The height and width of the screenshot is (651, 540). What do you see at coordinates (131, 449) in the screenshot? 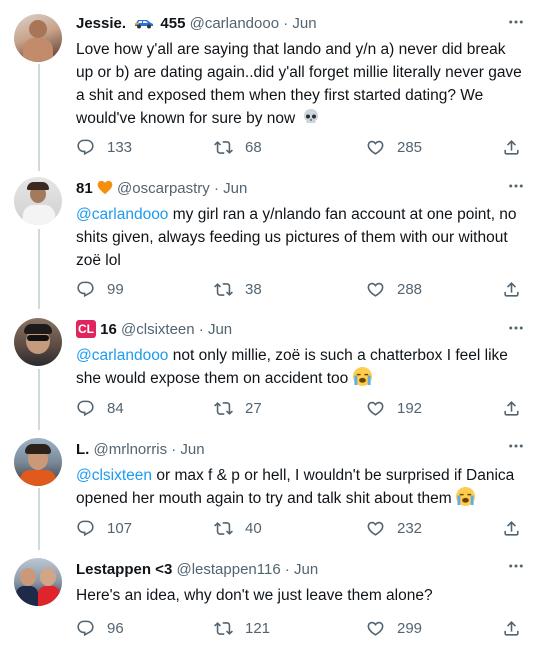
I see `user-handle: @mrlnorris` at bounding box center [131, 449].